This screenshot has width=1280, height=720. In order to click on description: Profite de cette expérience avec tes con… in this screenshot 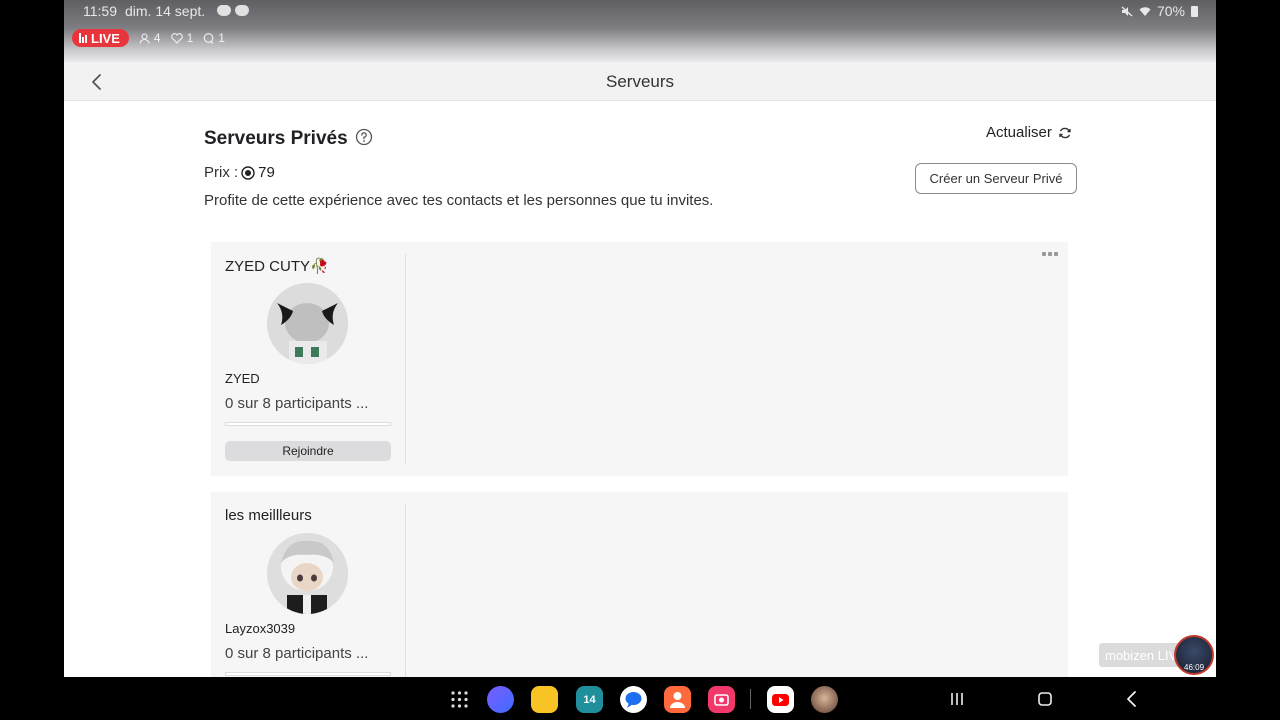, I will do `click(459, 200)`.